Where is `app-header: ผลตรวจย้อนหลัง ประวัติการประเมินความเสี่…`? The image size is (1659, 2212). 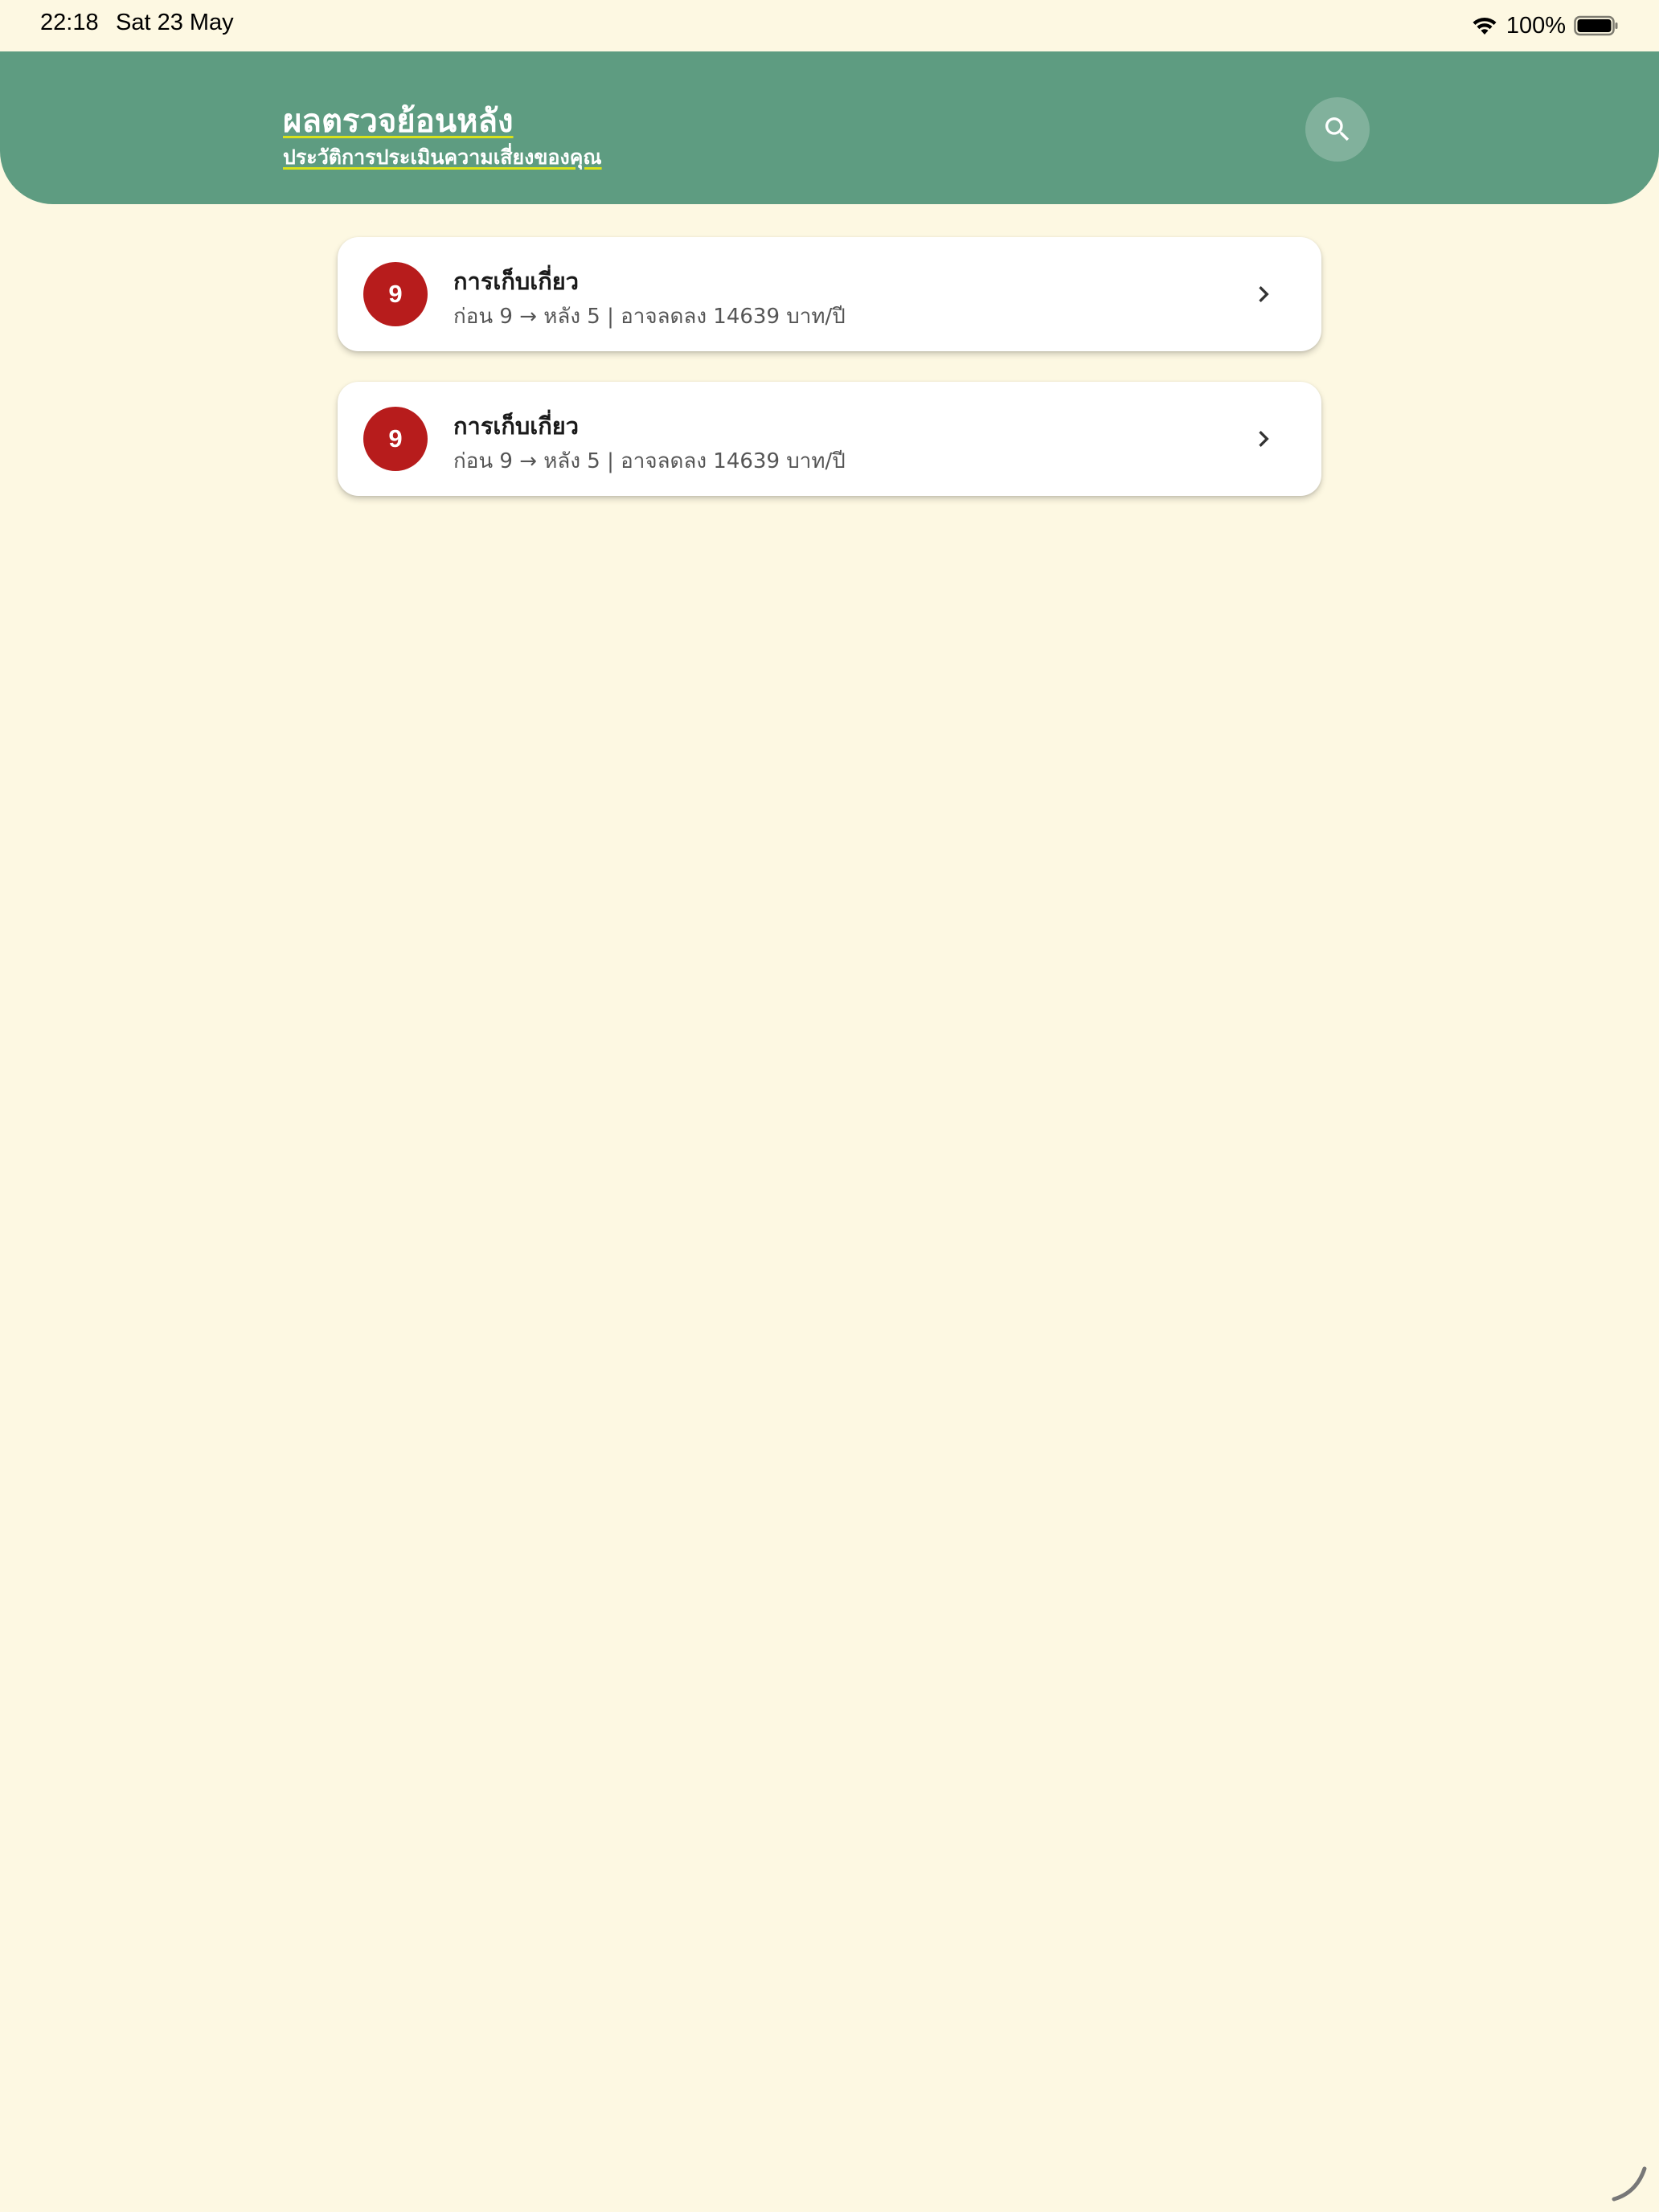 app-header: ผลตรวจย้อนหลัง ประวัติการประเมินความเสี่… is located at coordinates (829, 127).